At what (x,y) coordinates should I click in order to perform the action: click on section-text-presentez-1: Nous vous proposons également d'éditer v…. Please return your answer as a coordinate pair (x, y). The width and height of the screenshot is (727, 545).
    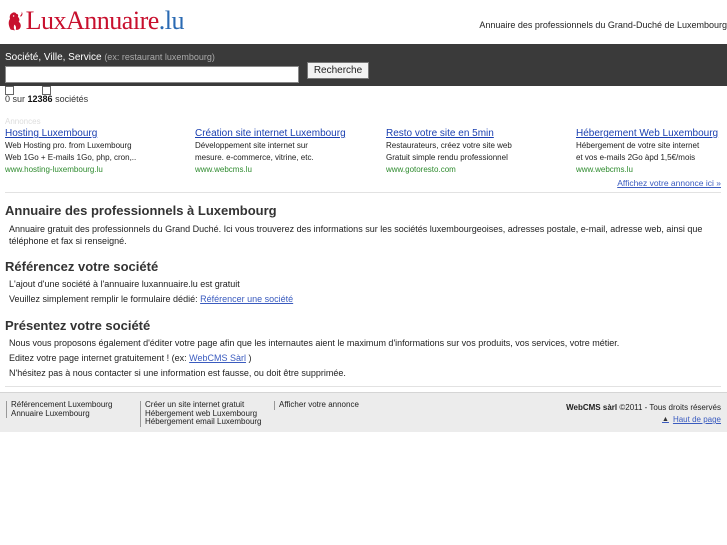
    Looking at the image, I should click on (314, 343).